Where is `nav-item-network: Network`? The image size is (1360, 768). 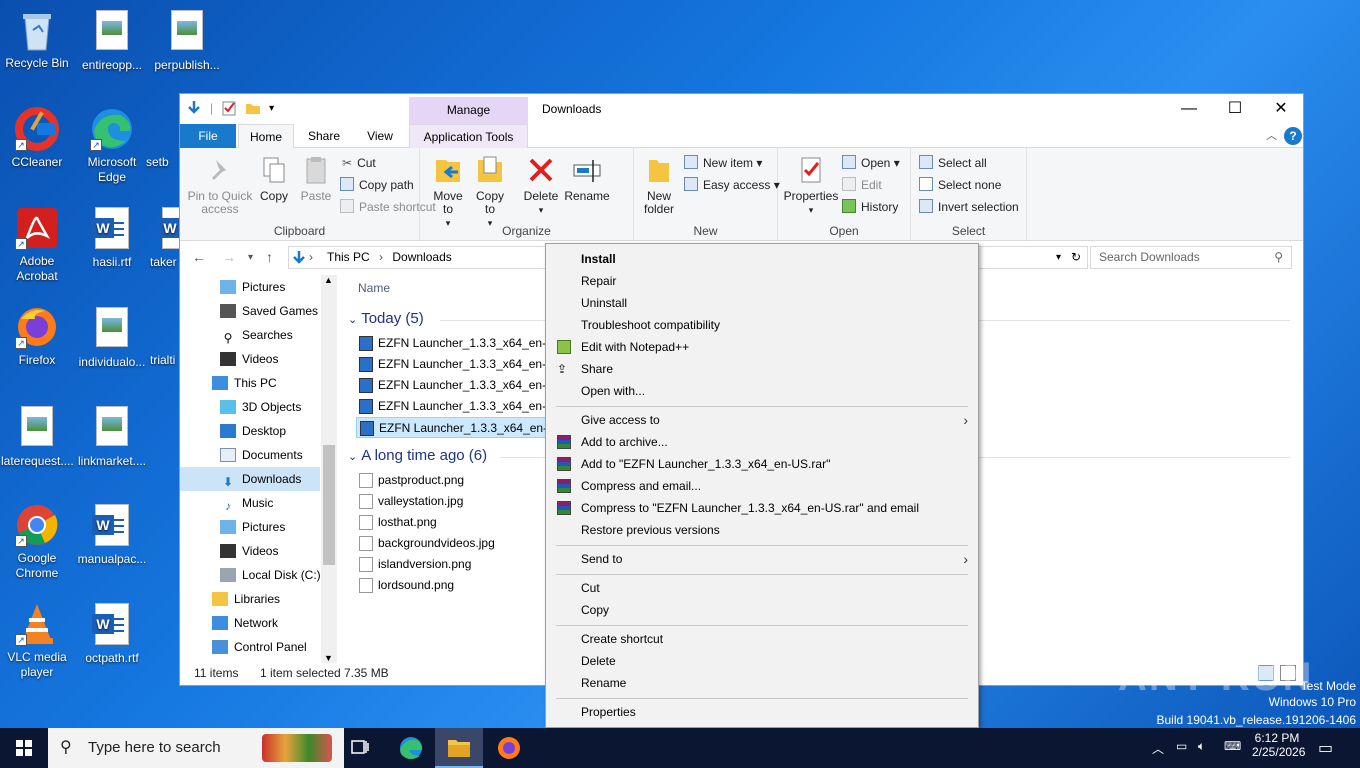 nav-item-network: Network is located at coordinates (250, 623).